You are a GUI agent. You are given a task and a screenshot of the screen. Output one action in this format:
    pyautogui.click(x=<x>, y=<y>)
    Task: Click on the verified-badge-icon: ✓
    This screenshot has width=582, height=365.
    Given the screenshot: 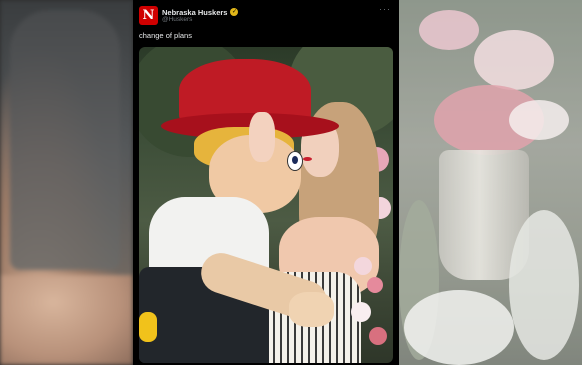 What is the action you would take?
    pyautogui.click(x=234, y=12)
    